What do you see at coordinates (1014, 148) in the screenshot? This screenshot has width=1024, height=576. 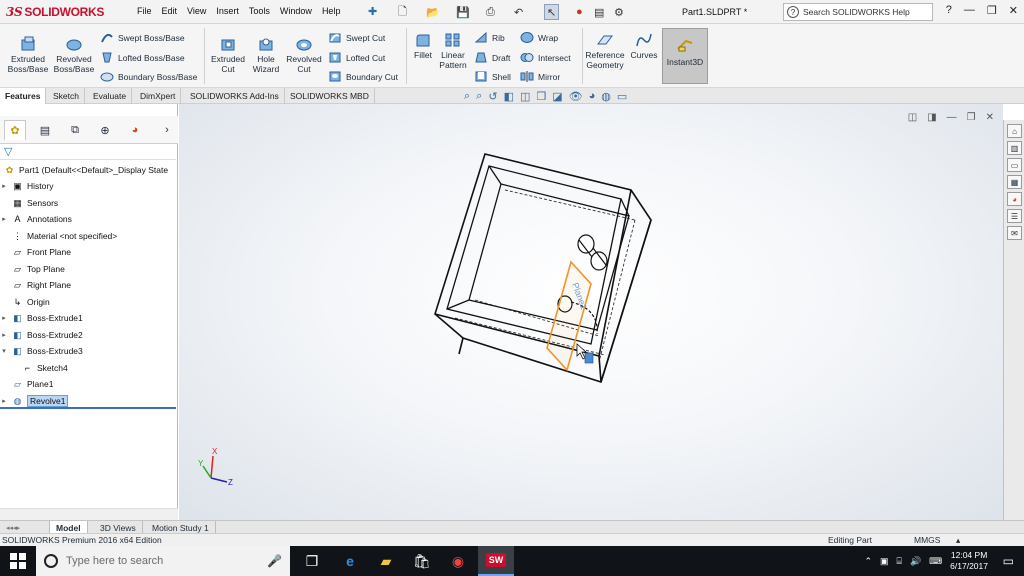 I see `design-library-icon: ▥` at bounding box center [1014, 148].